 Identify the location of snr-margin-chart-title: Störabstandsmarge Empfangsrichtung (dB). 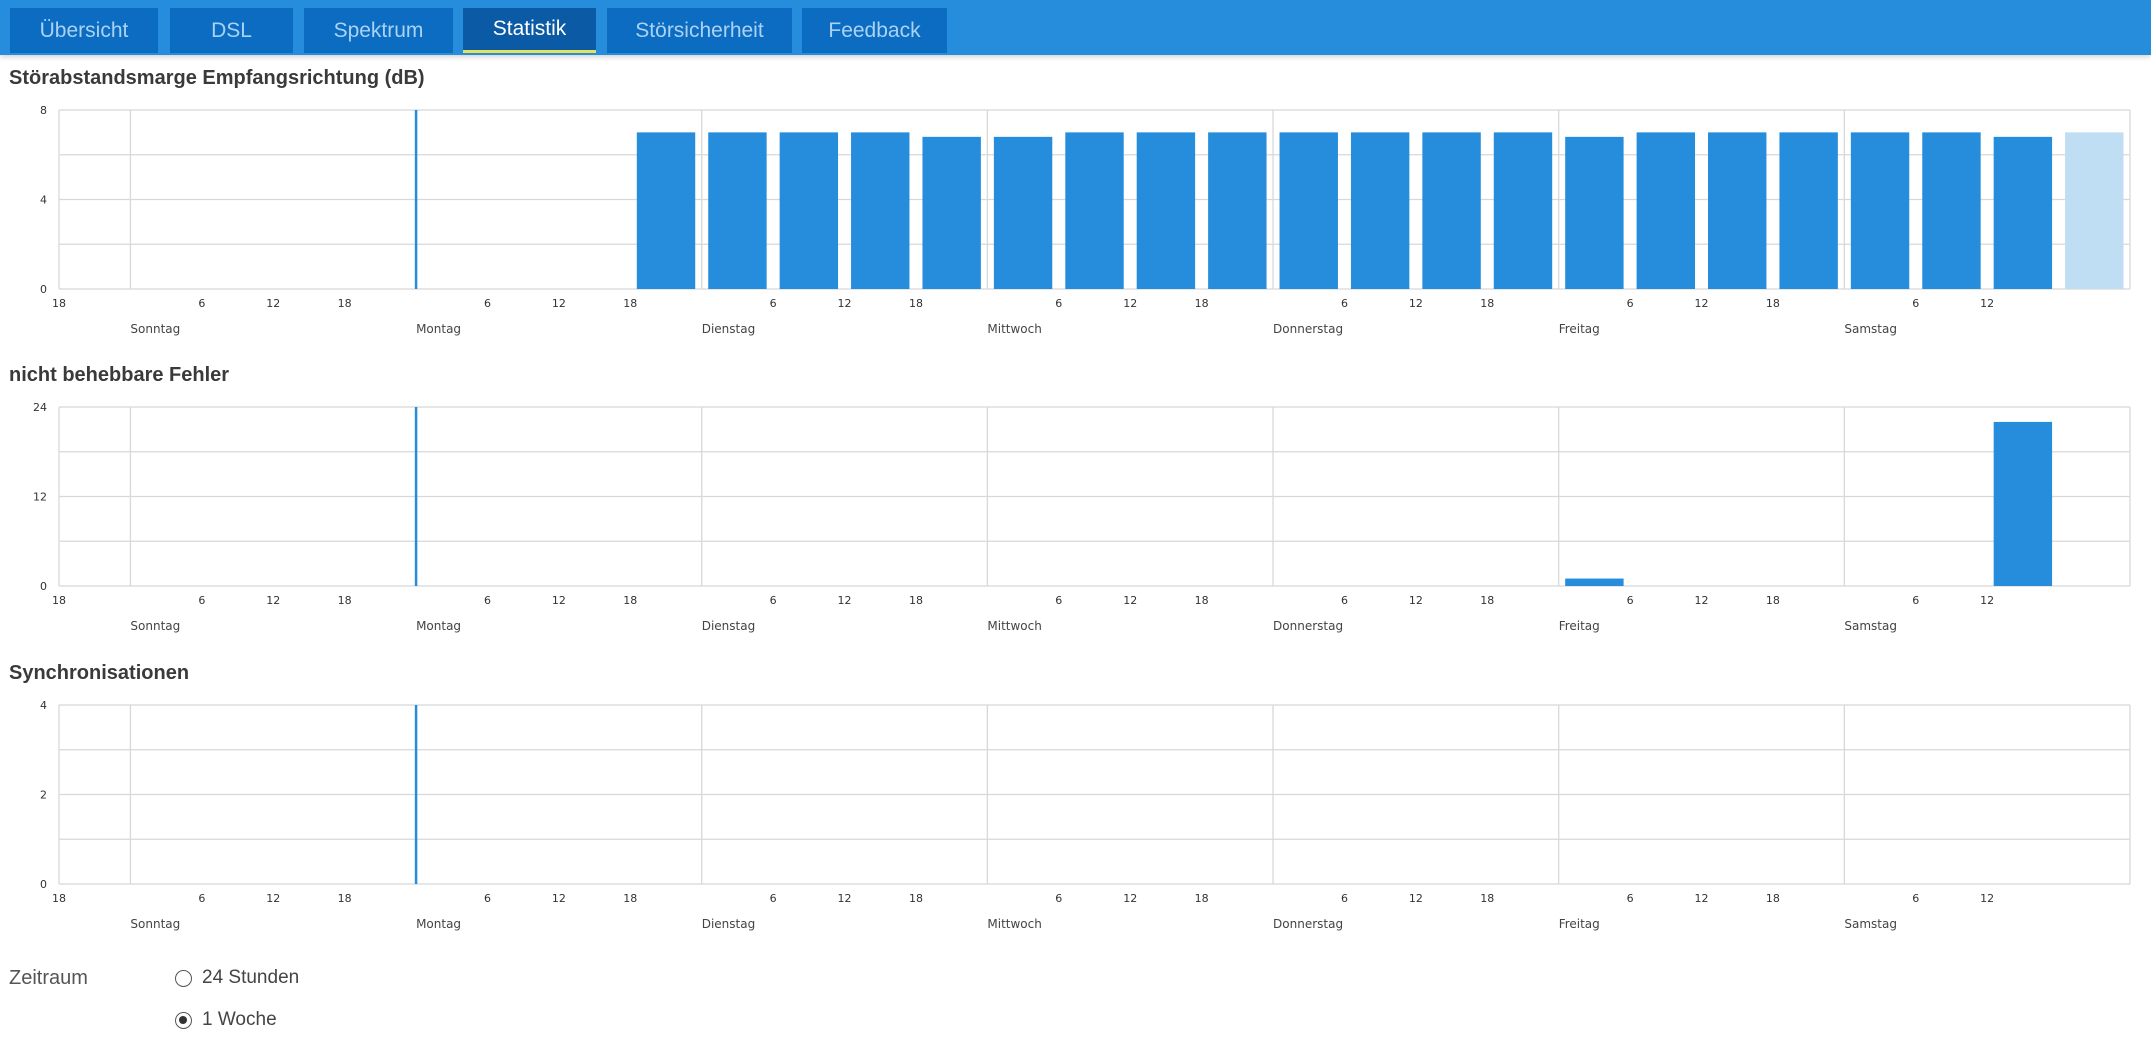
(217, 78).